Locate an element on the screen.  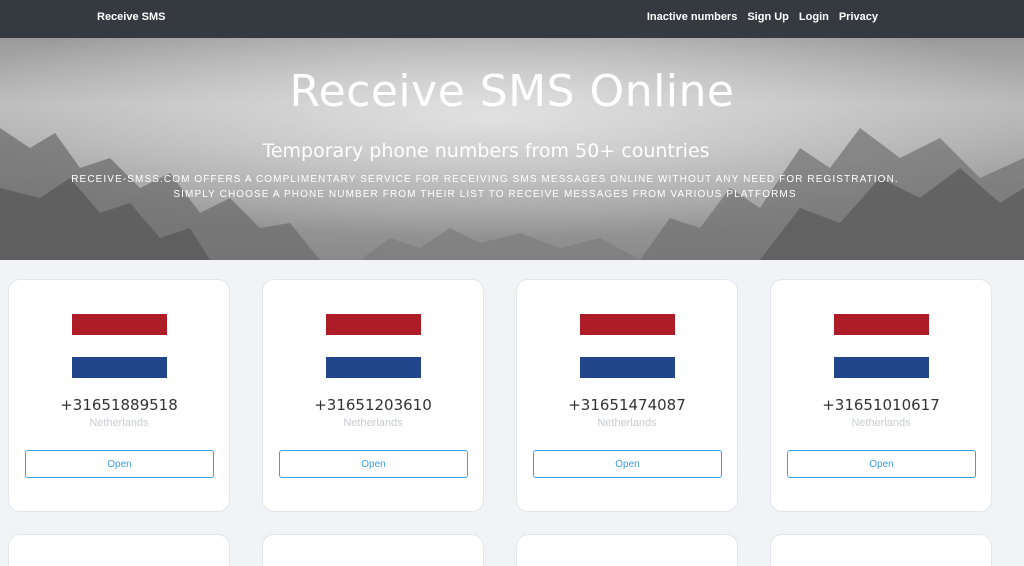
phone-number: +31651889518 is located at coordinates (119, 405).